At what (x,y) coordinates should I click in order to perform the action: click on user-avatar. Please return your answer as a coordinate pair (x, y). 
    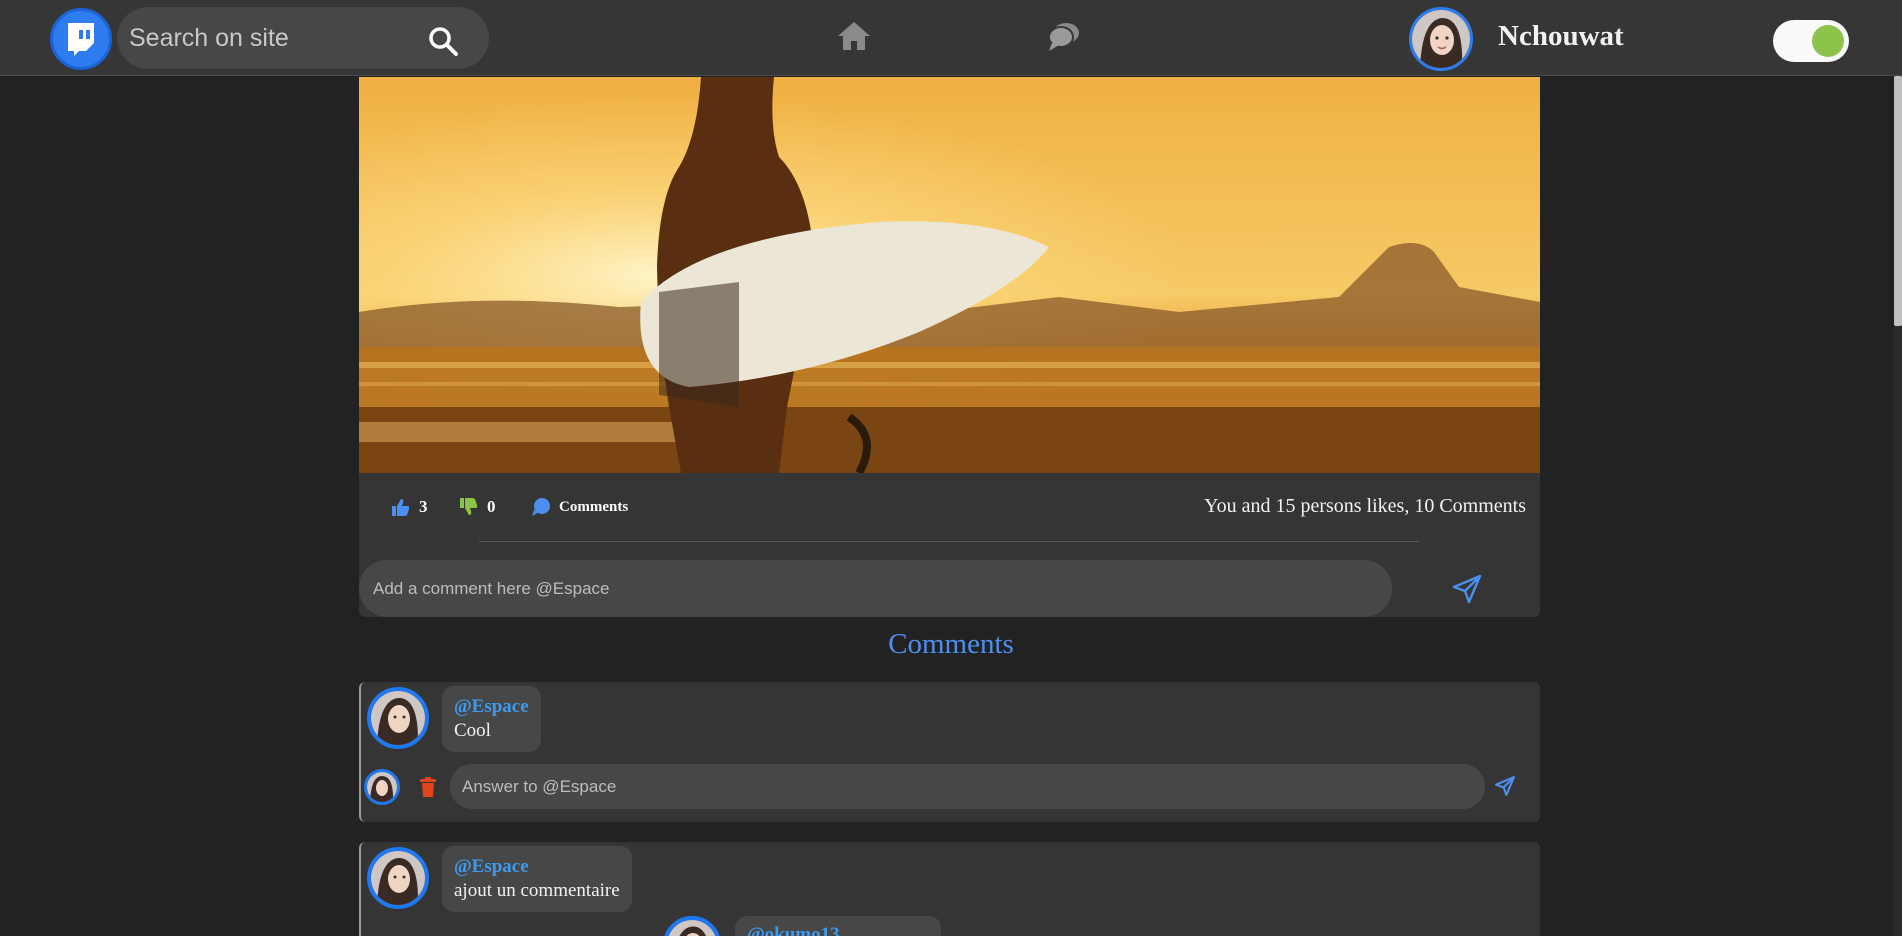
    Looking at the image, I should click on (1441, 39).